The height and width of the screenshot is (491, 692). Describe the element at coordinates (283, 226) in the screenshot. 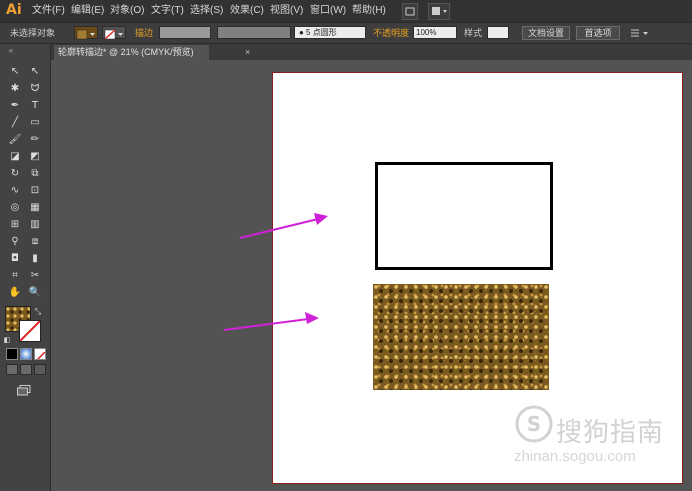

I see `arrow-upper` at that location.